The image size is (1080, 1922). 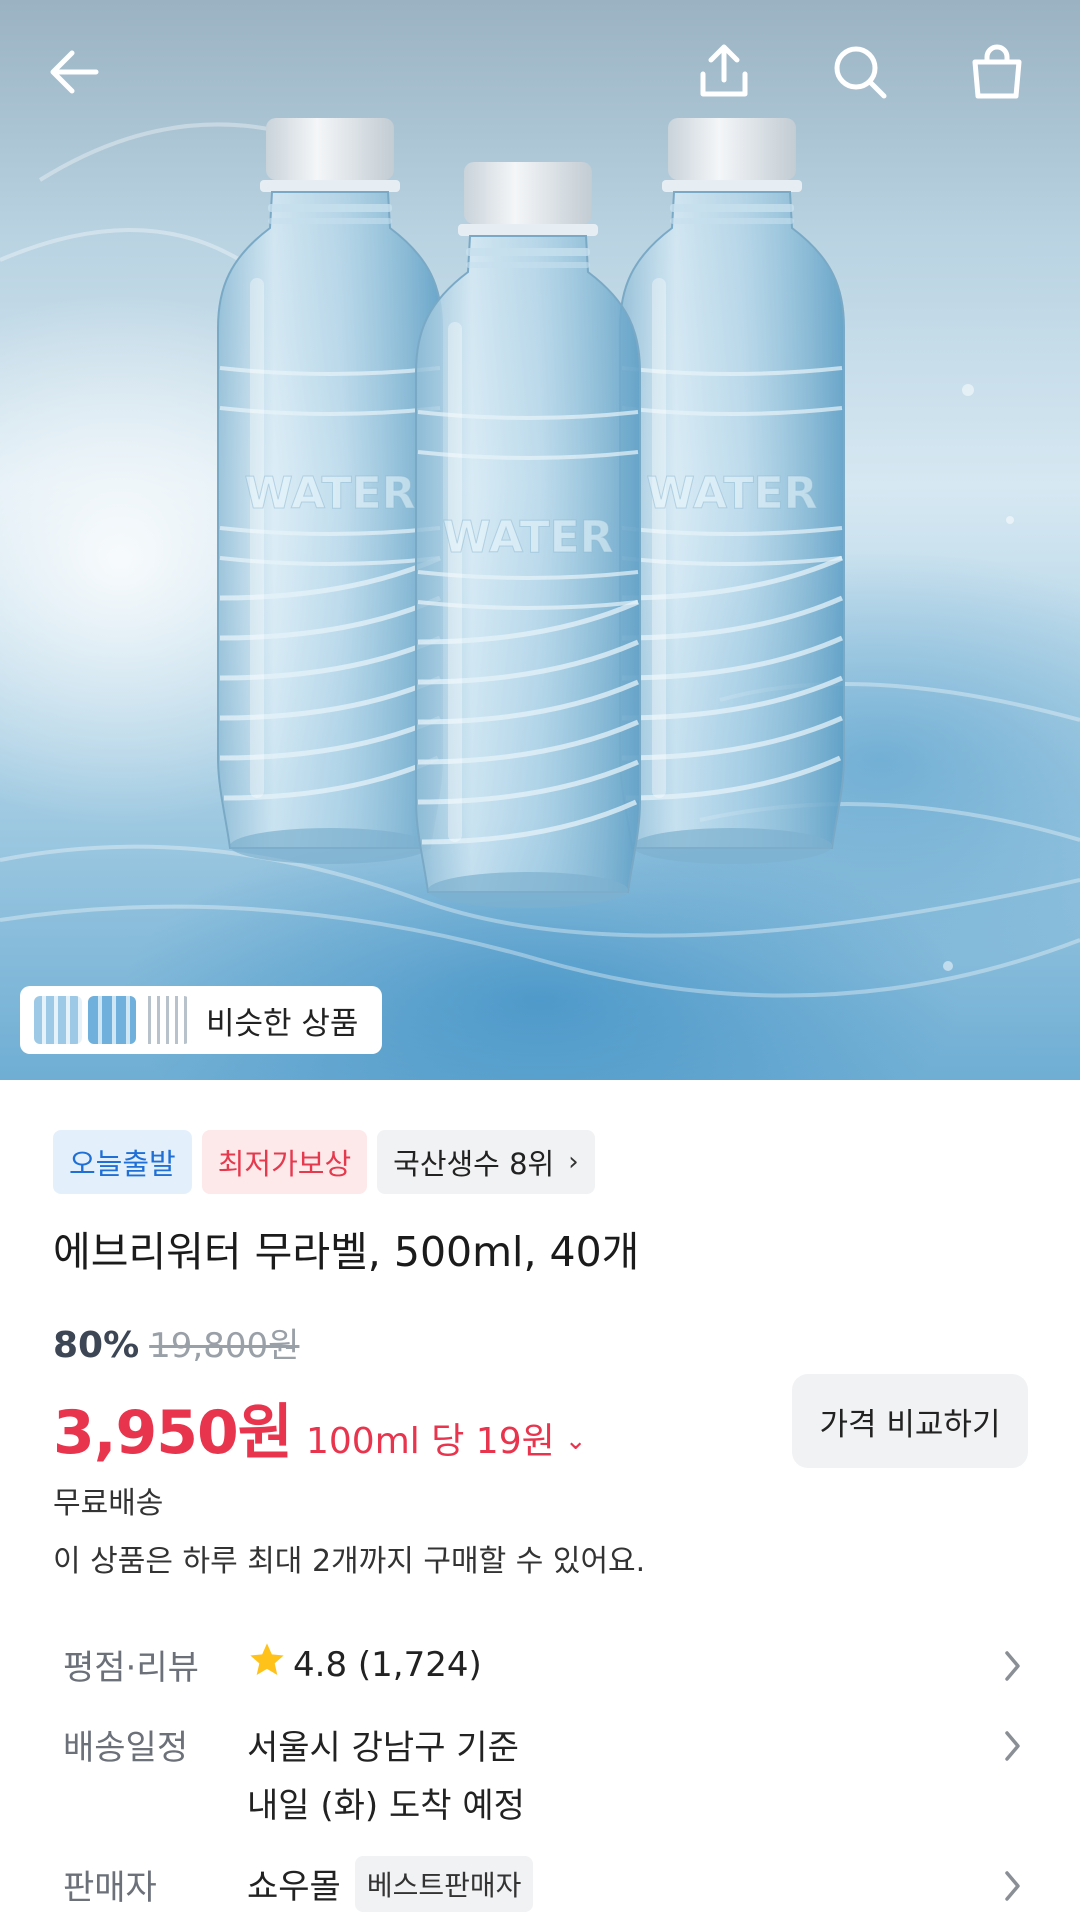 I want to click on ranking-label: 국산생수 8위, so click(x=474, y=1164).